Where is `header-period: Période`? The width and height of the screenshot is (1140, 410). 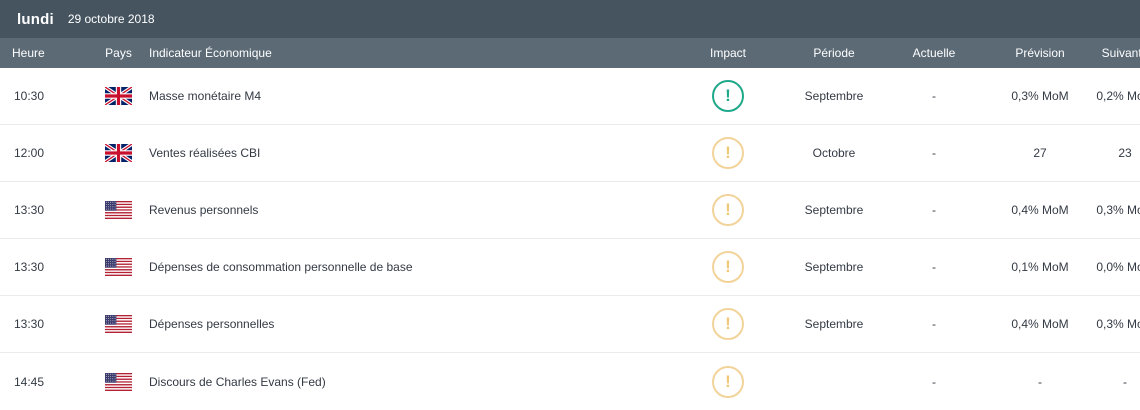 header-period: Période is located at coordinates (834, 53).